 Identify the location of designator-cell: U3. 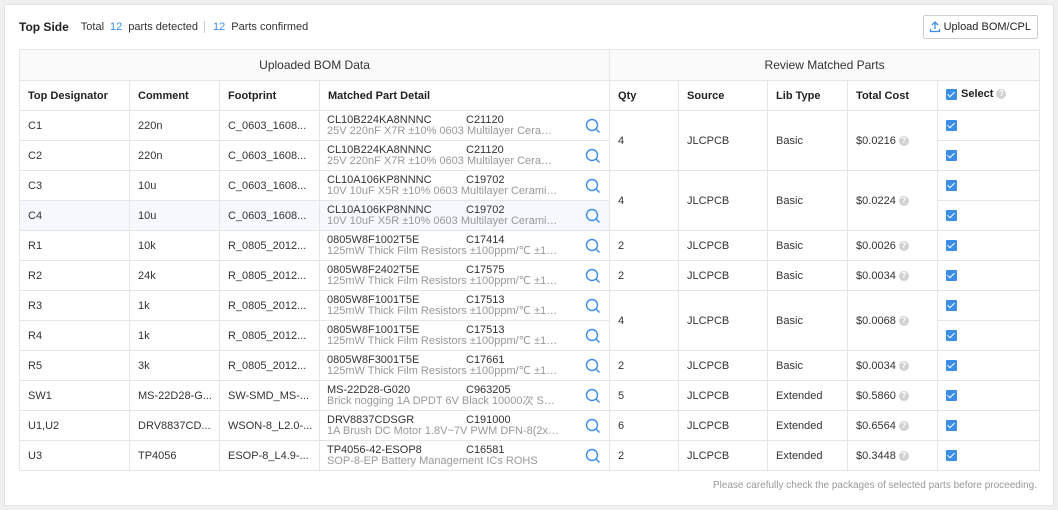
(74, 455).